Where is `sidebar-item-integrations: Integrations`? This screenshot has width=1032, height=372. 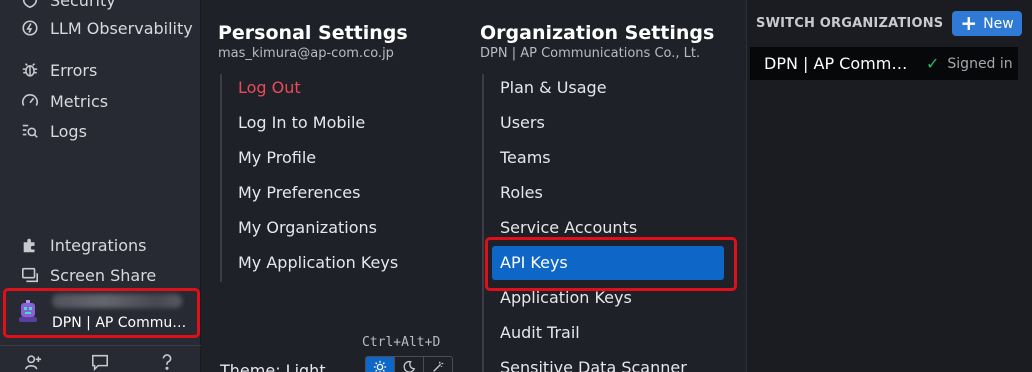
sidebar-item-integrations: Integrations is located at coordinates (83, 245).